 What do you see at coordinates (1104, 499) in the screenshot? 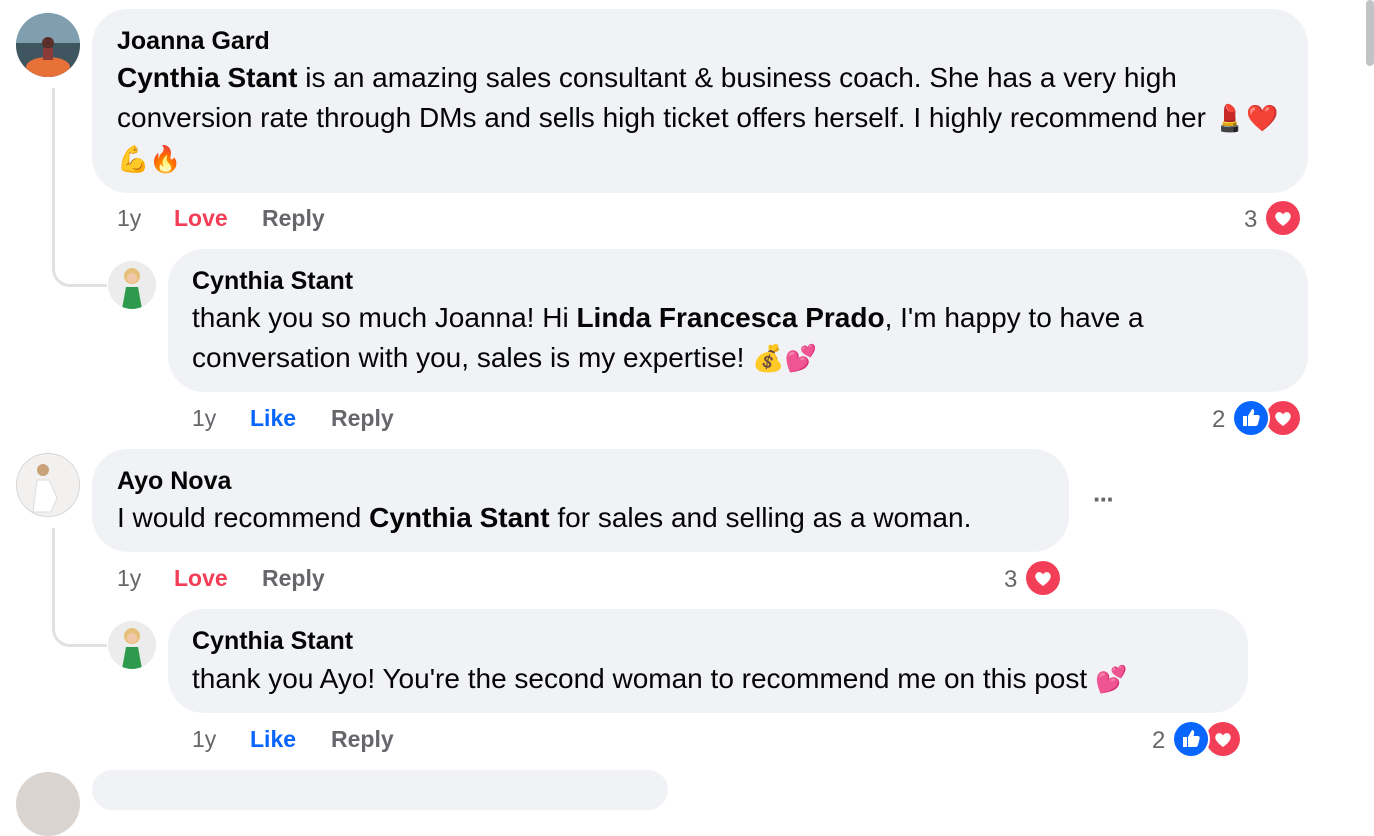
I see `more-options-button: ···` at bounding box center [1104, 499].